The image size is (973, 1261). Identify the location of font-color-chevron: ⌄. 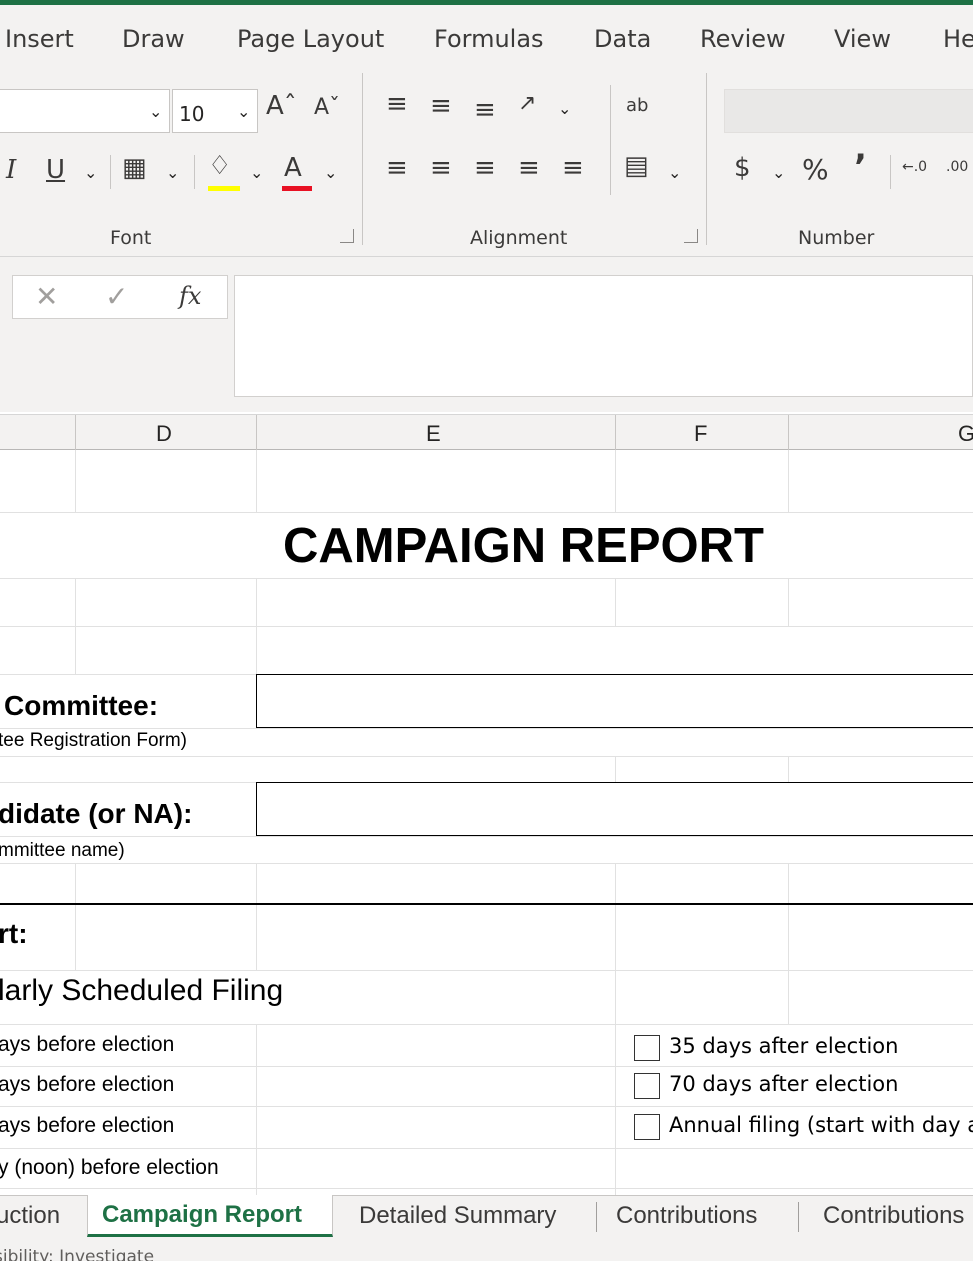
(330, 172).